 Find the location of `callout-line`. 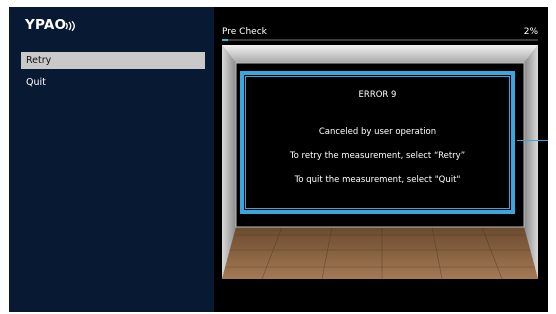

callout-line is located at coordinates (532, 140).